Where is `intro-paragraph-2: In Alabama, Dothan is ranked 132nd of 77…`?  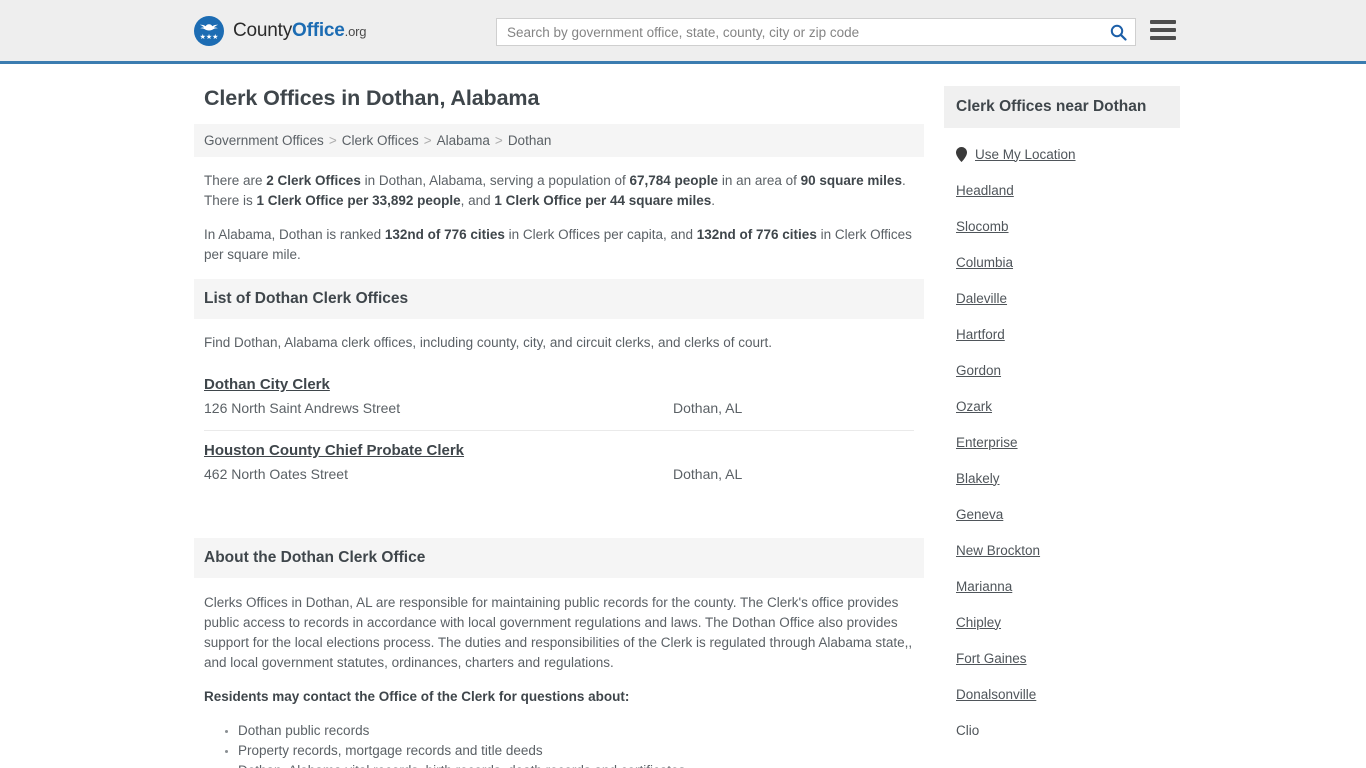
intro-paragraph-2: In Alabama, Dothan is ranked 132nd of 77… is located at coordinates (559, 245).